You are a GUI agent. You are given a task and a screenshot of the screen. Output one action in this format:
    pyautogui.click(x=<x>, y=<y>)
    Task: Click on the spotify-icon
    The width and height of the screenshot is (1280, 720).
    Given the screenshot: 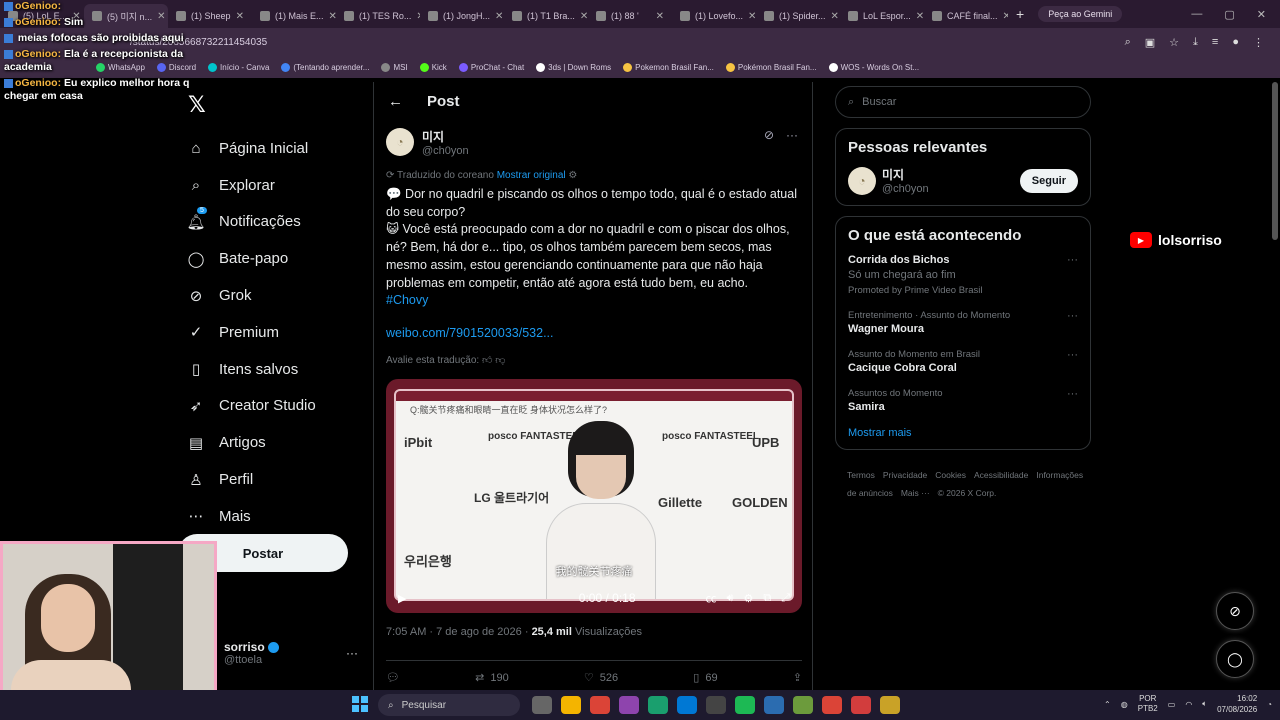 What is the action you would take?
    pyautogui.click(x=745, y=705)
    